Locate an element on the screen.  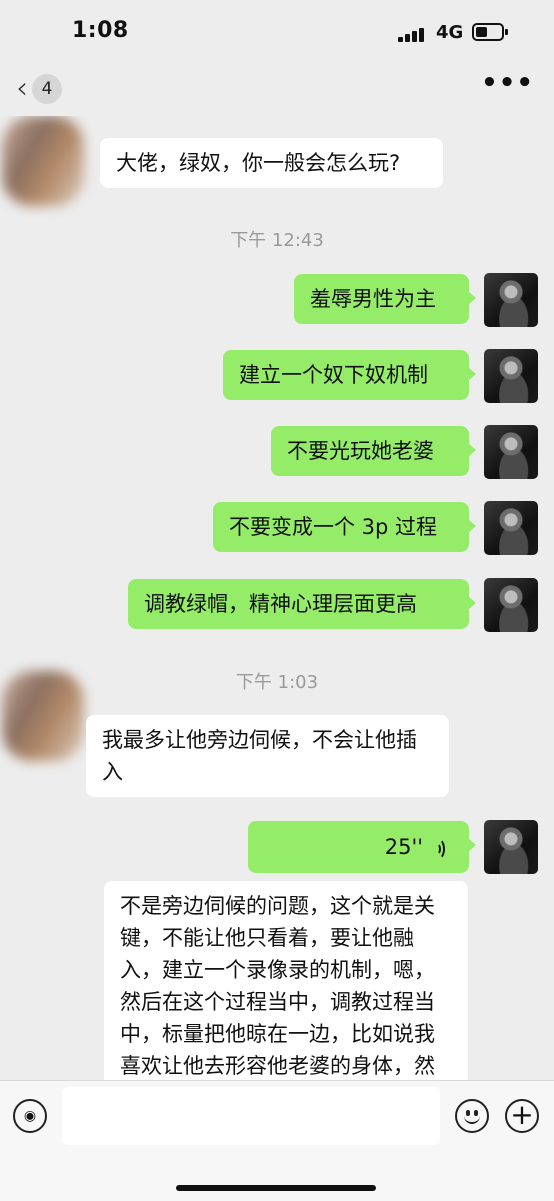
emoji-button is located at coordinates (472, 1116).